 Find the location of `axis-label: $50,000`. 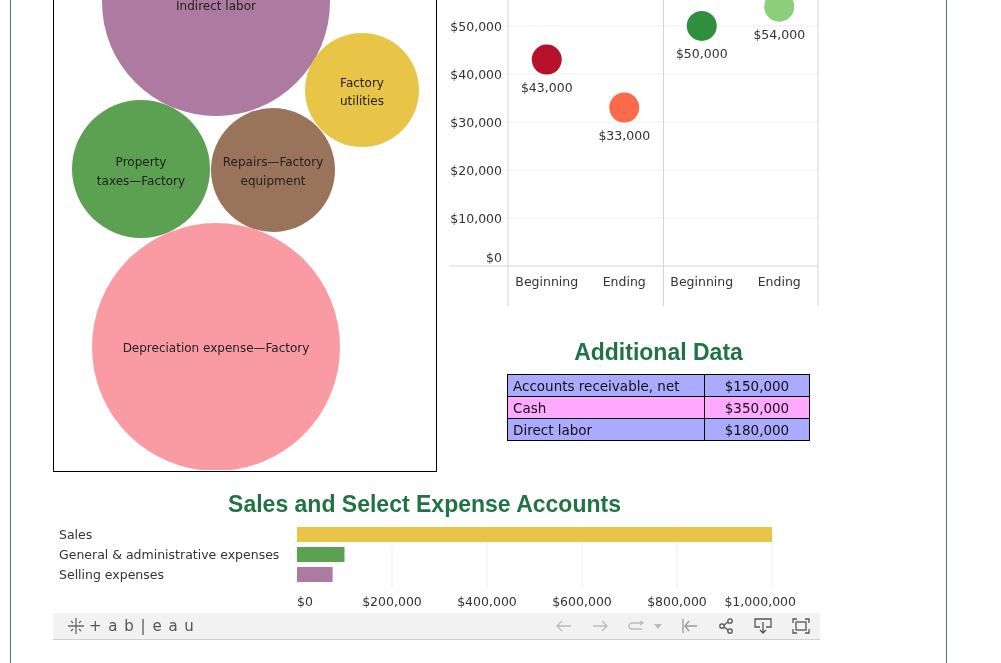

axis-label: $50,000 is located at coordinates (476, 26).